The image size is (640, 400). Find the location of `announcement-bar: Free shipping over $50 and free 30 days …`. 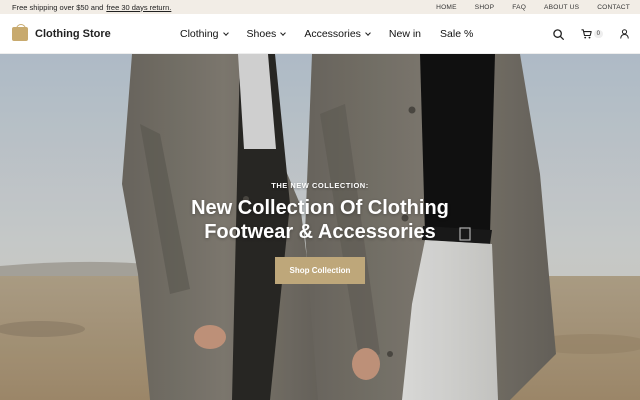

announcement-bar: Free shipping over $50 and free 30 days … is located at coordinates (320, 7).